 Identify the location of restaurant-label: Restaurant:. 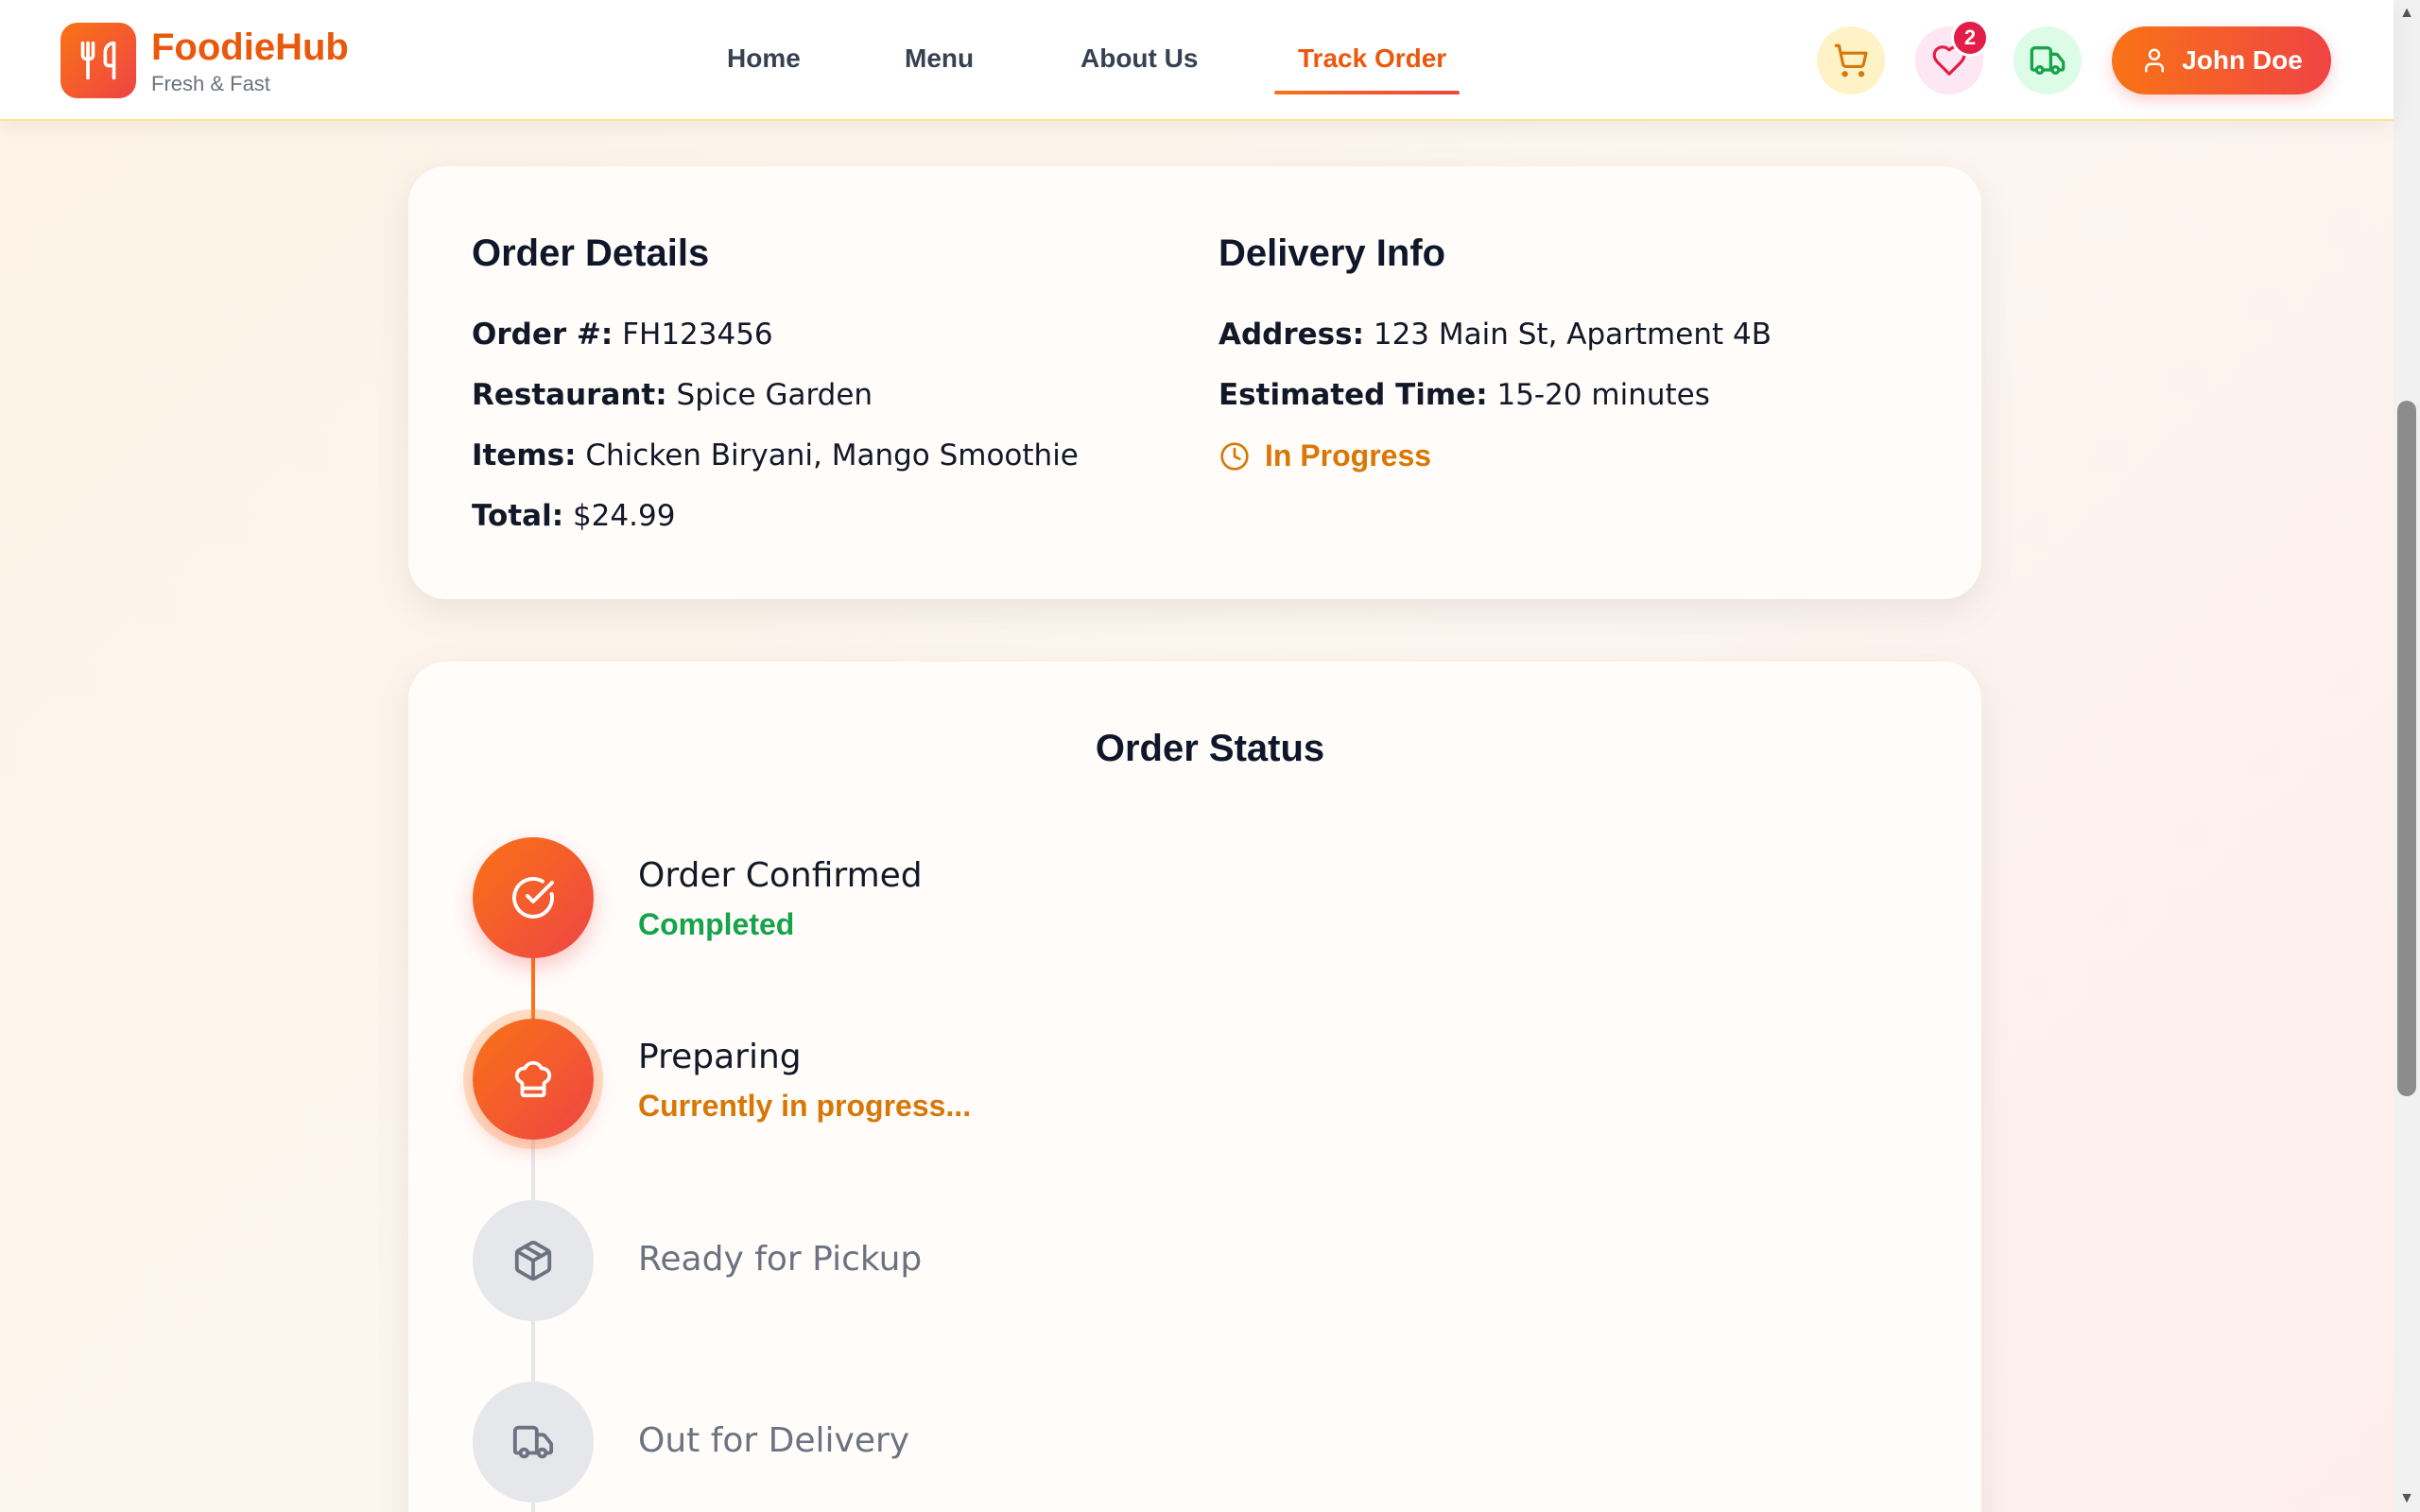
(569, 395).